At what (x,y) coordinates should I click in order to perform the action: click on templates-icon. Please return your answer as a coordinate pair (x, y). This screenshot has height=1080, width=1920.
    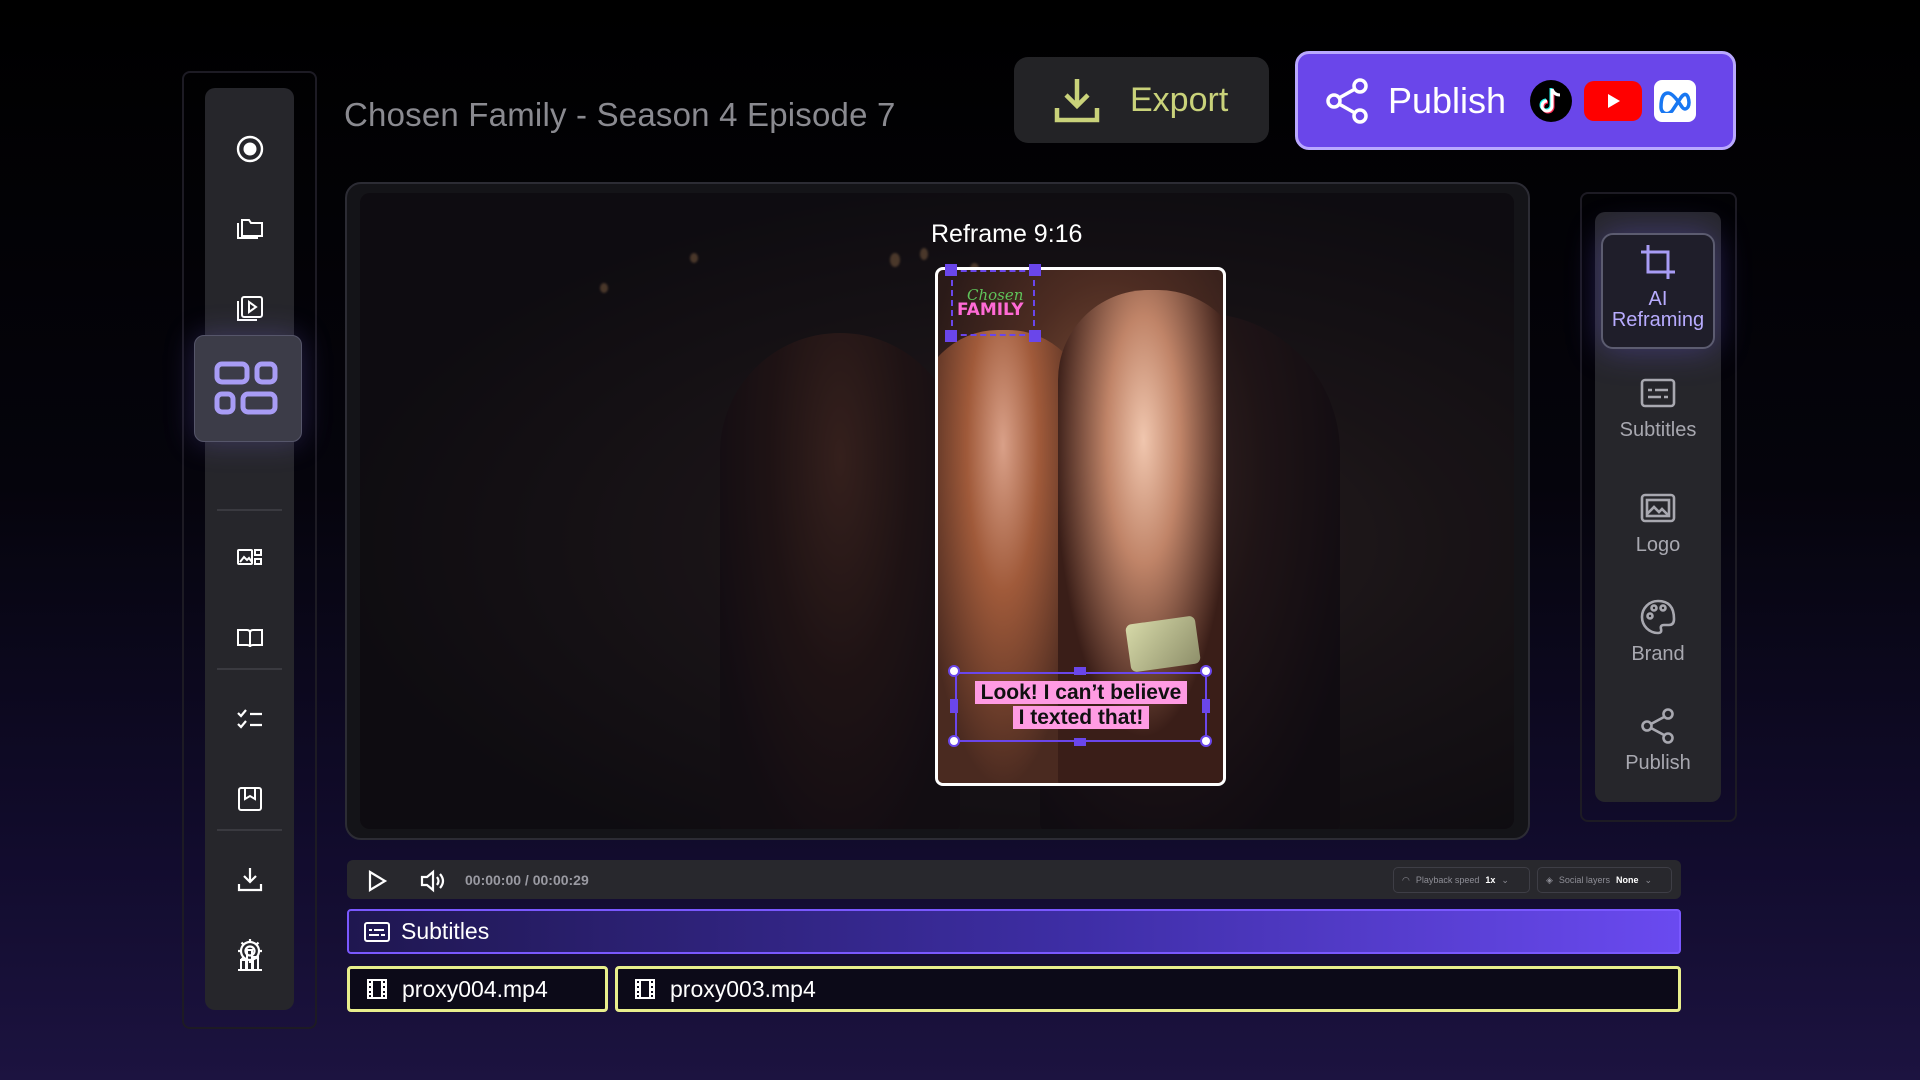
    Looking at the image, I should click on (248, 388).